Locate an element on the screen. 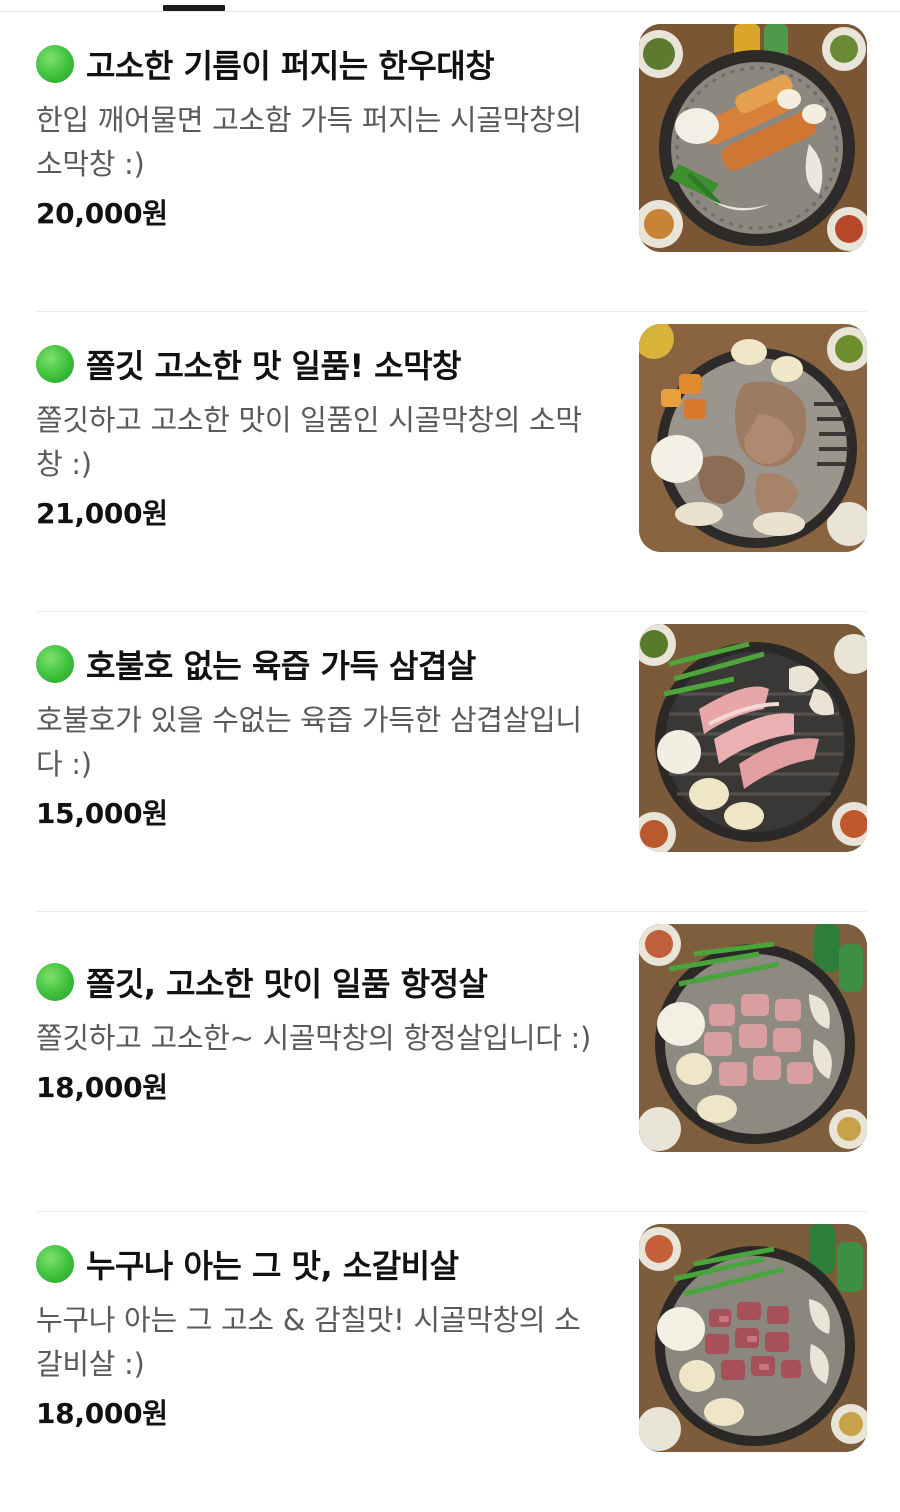  menu-item-title-row: 쫄깃 고소한 맛 일품! 소막창 is located at coordinates (249, 364).